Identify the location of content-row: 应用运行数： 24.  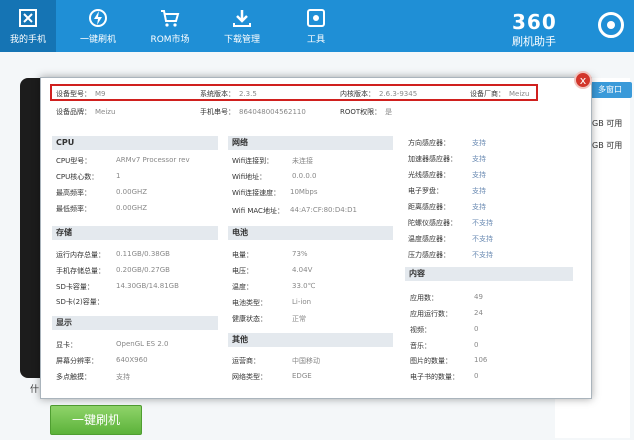
(446, 314).